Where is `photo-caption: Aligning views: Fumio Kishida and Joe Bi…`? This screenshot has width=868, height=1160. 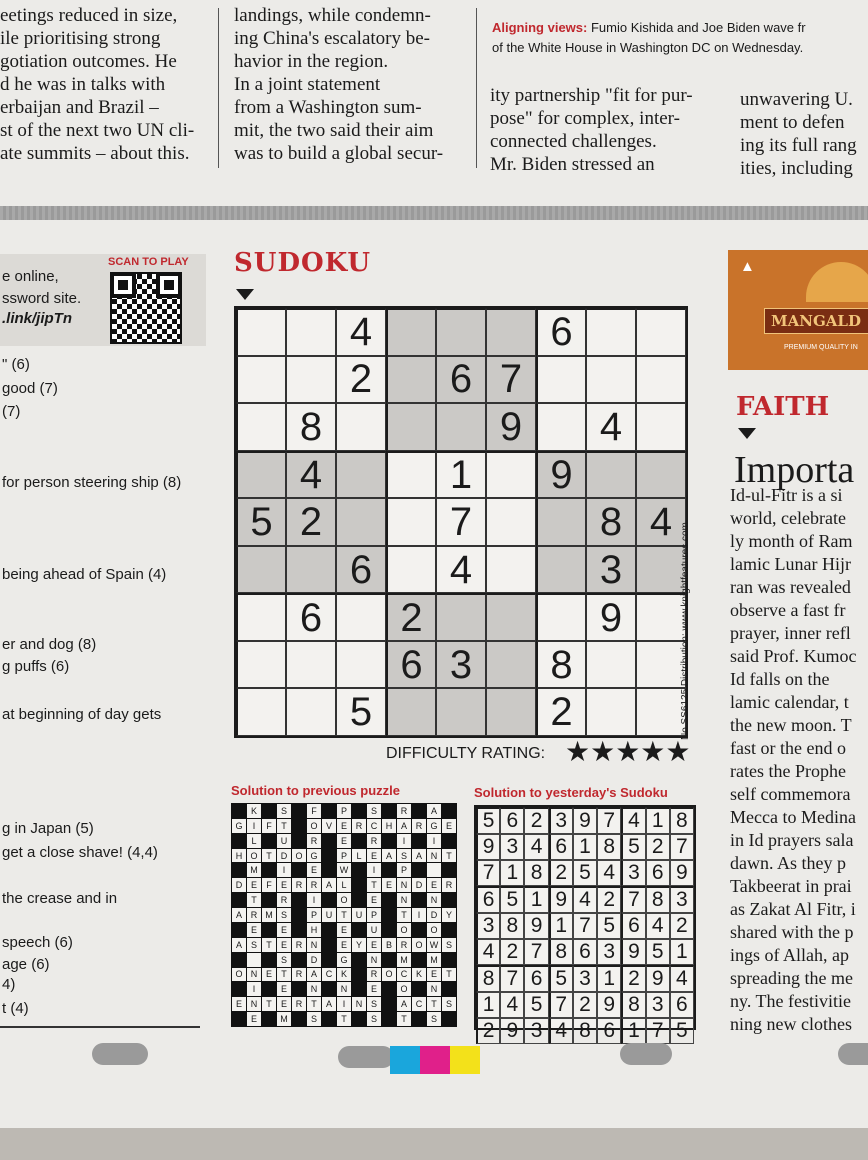 photo-caption: Aligning views: Fumio Kishida and Joe Bi… is located at coordinates (680, 38).